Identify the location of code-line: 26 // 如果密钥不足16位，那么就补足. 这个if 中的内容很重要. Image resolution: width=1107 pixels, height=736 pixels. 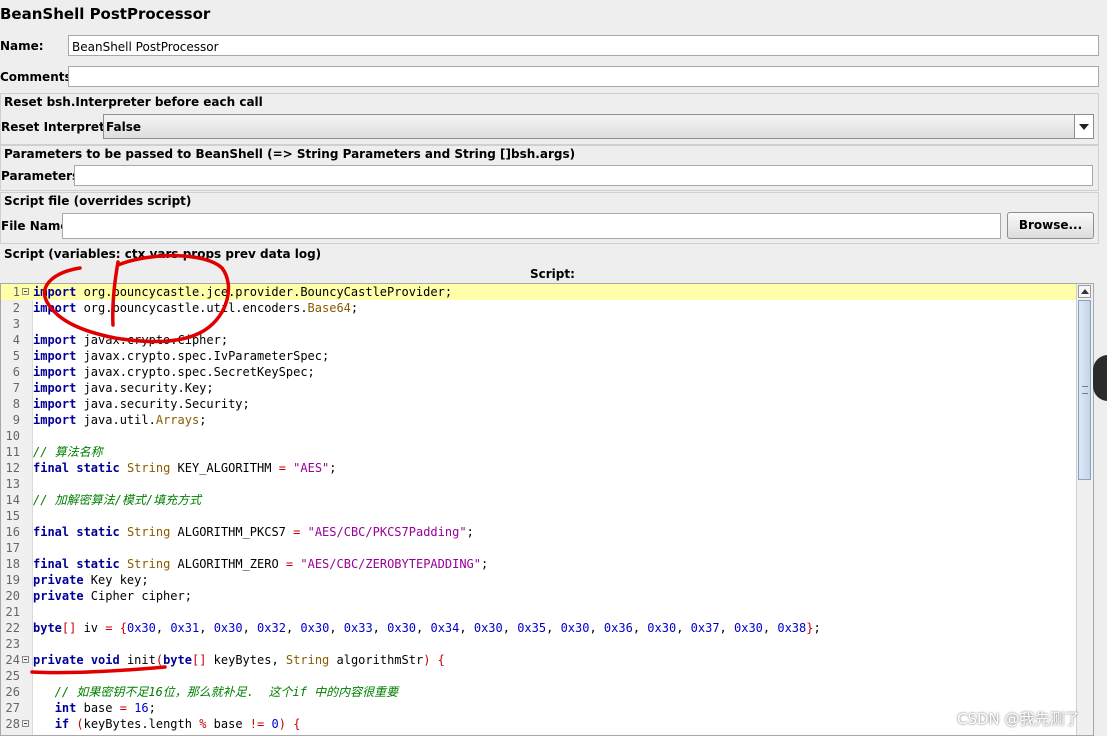
(539, 692).